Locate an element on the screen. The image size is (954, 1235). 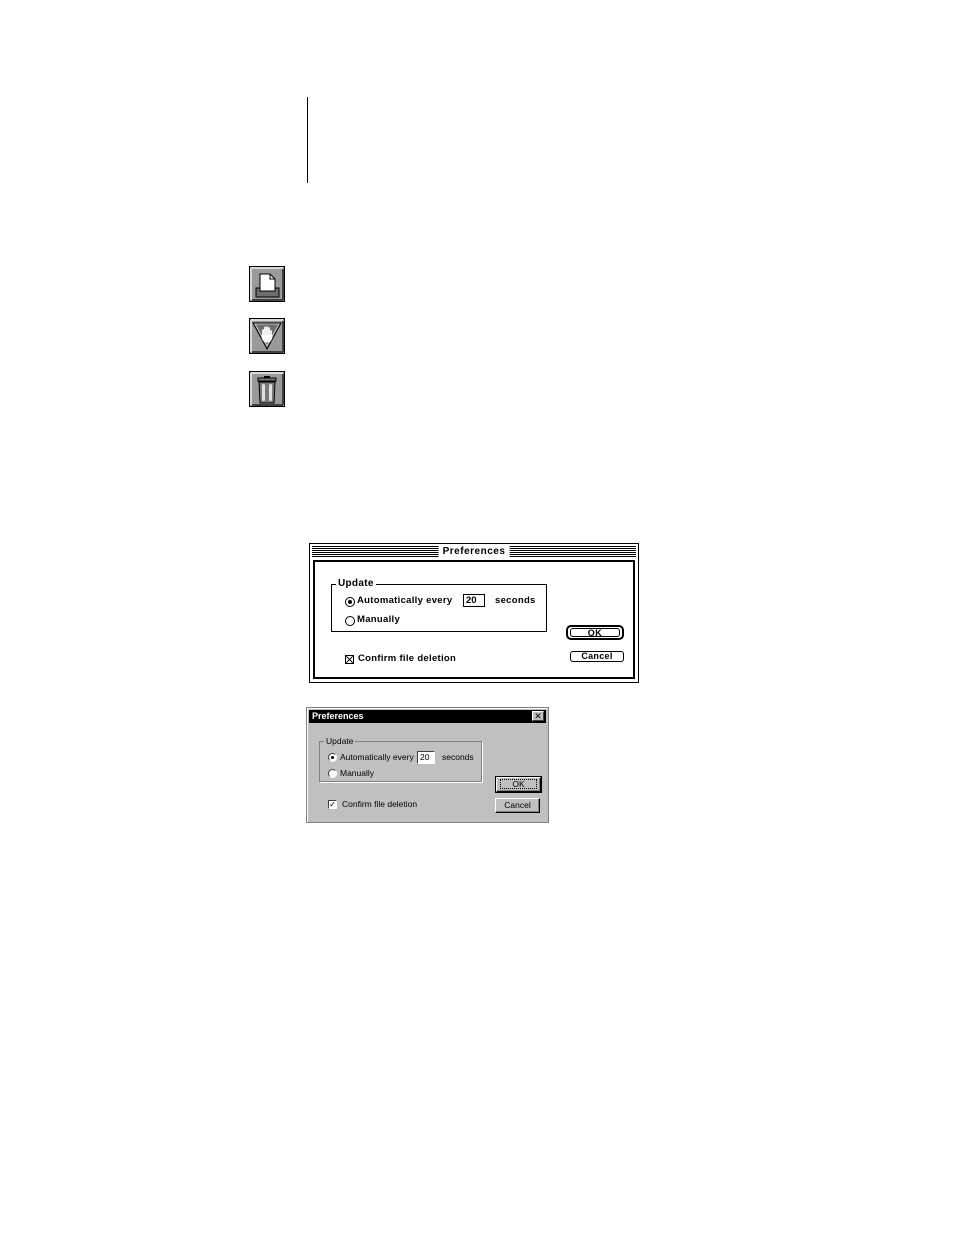
win-ok-label: OK is located at coordinates (518, 784).